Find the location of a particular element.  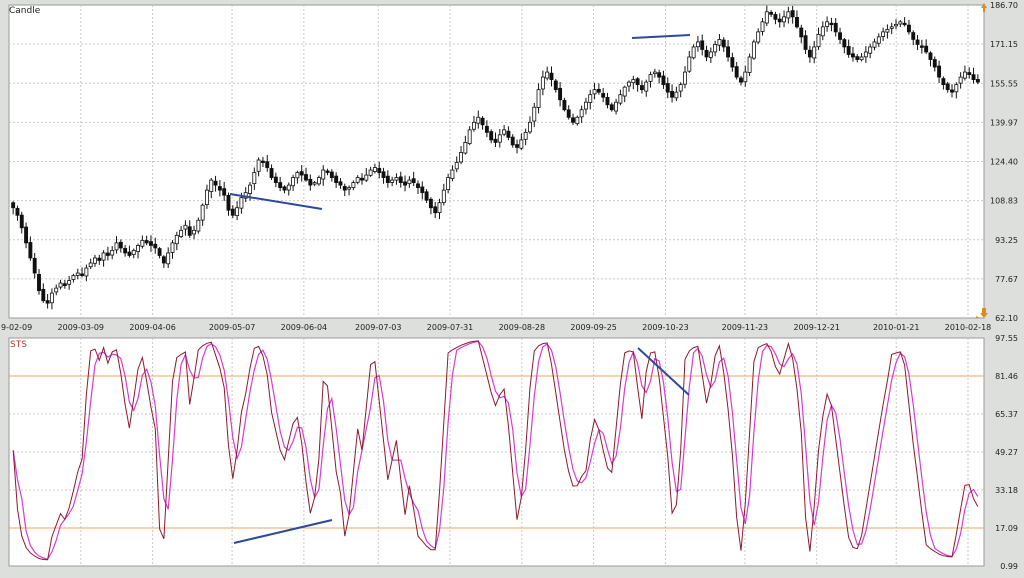

sts-y-tick-label: 97.55 is located at coordinates (1006, 338).